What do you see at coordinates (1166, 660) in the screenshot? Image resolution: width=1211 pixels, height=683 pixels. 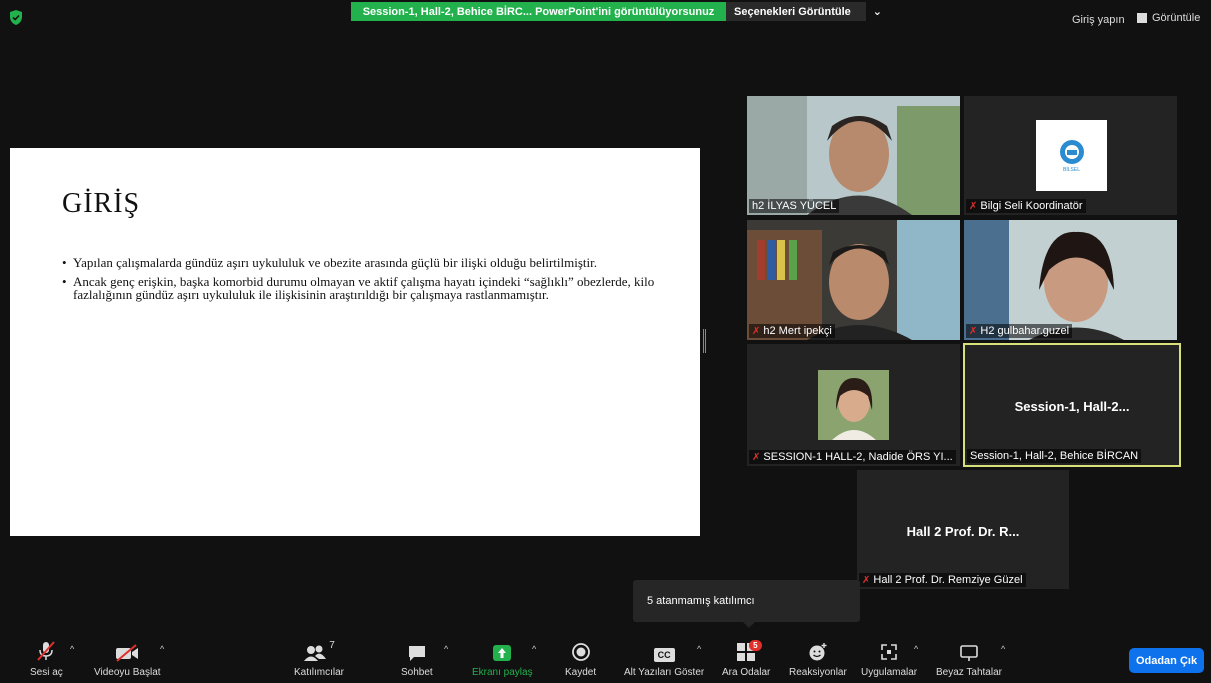 I see `leave-room-button: Odadan Çık` at bounding box center [1166, 660].